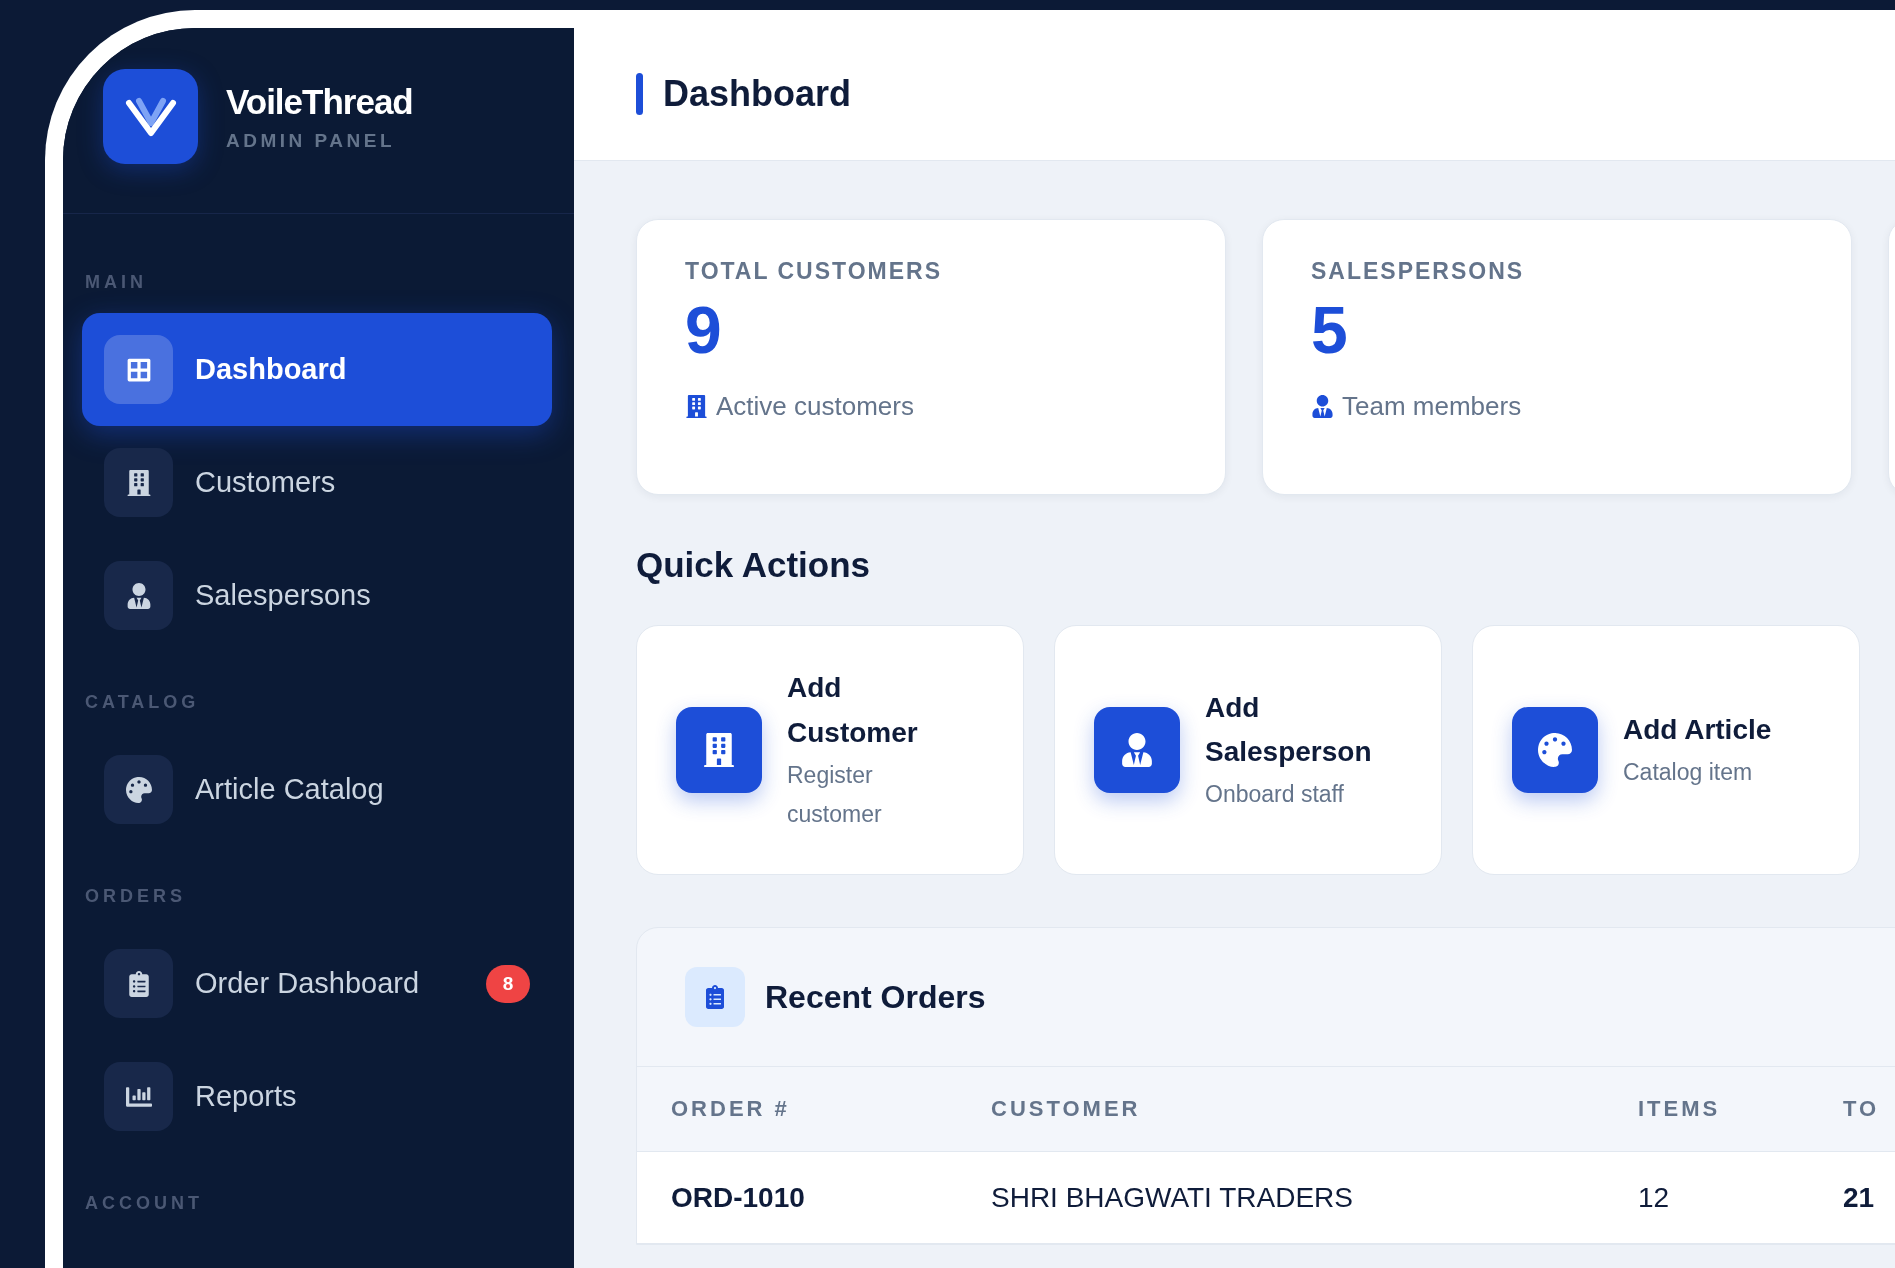 This screenshot has width=1895, height=1268. Describe the element at coordinates (1859, 1197) in the screenshot. I see `table-cell-text: 21` at that location.